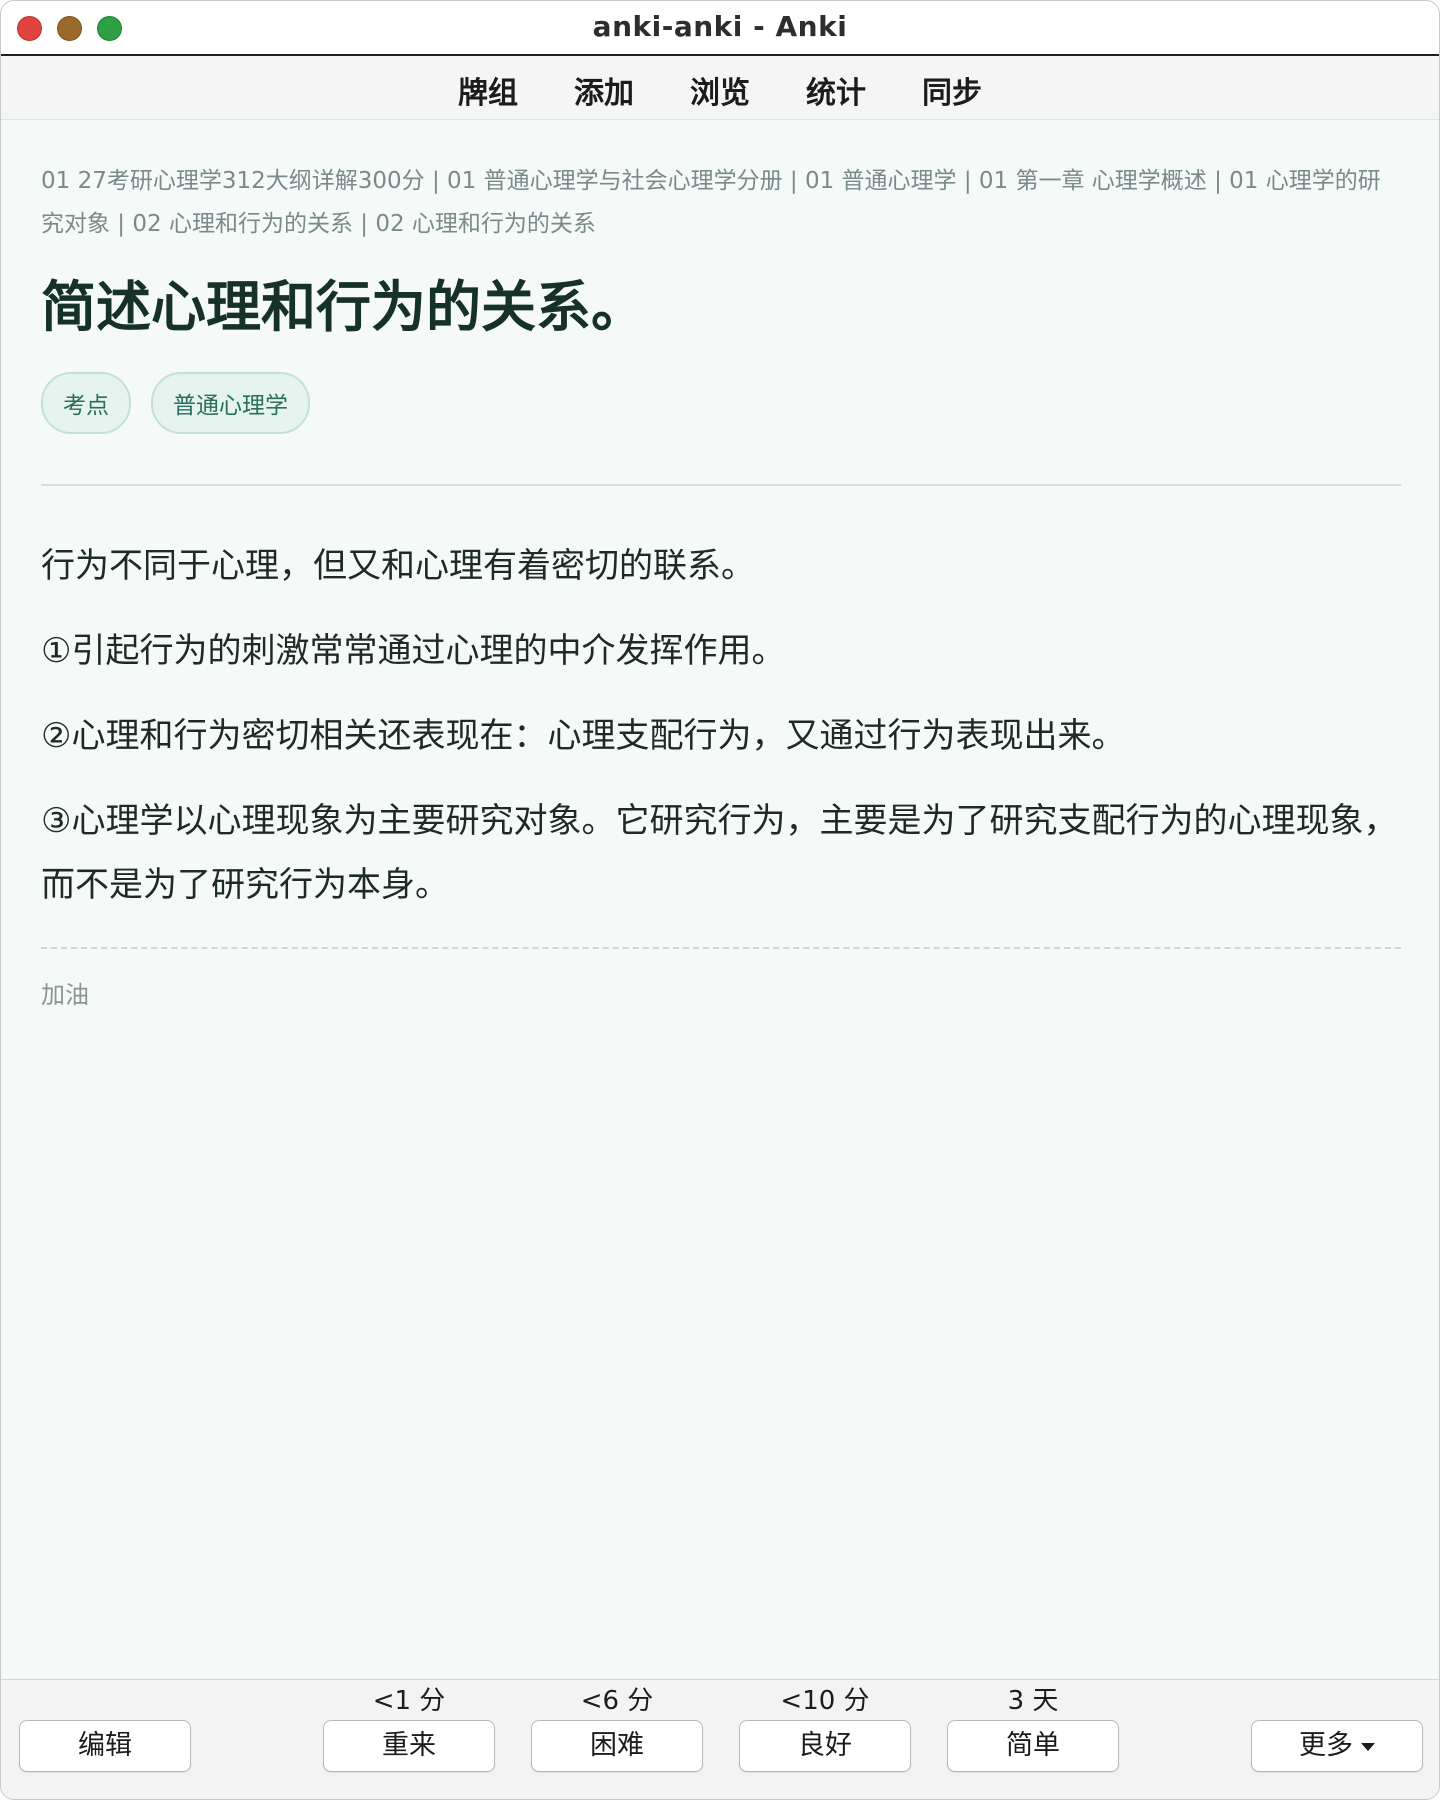  I want to click on chevron-down-icon, so click(1368, 1746).